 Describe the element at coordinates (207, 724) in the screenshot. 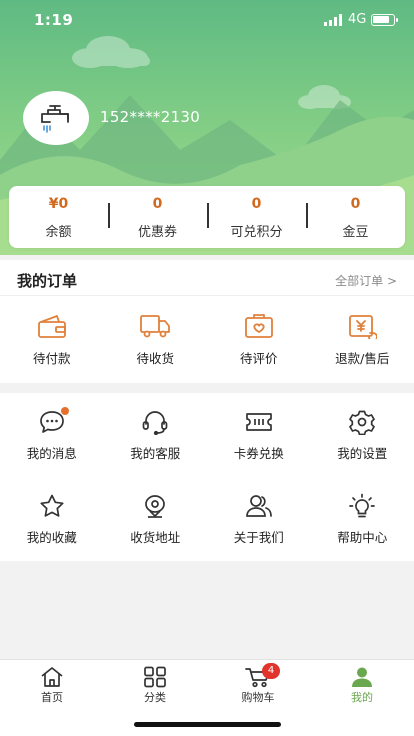

I see `home-indicator` at that location.